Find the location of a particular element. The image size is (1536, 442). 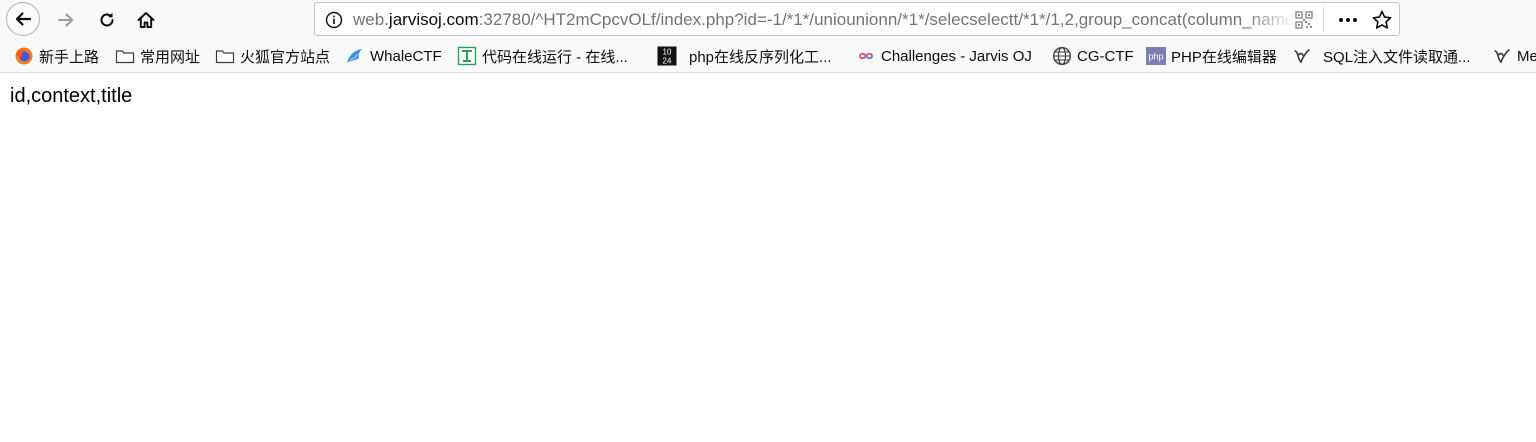

forward-button is located at coordinates (66, 20).